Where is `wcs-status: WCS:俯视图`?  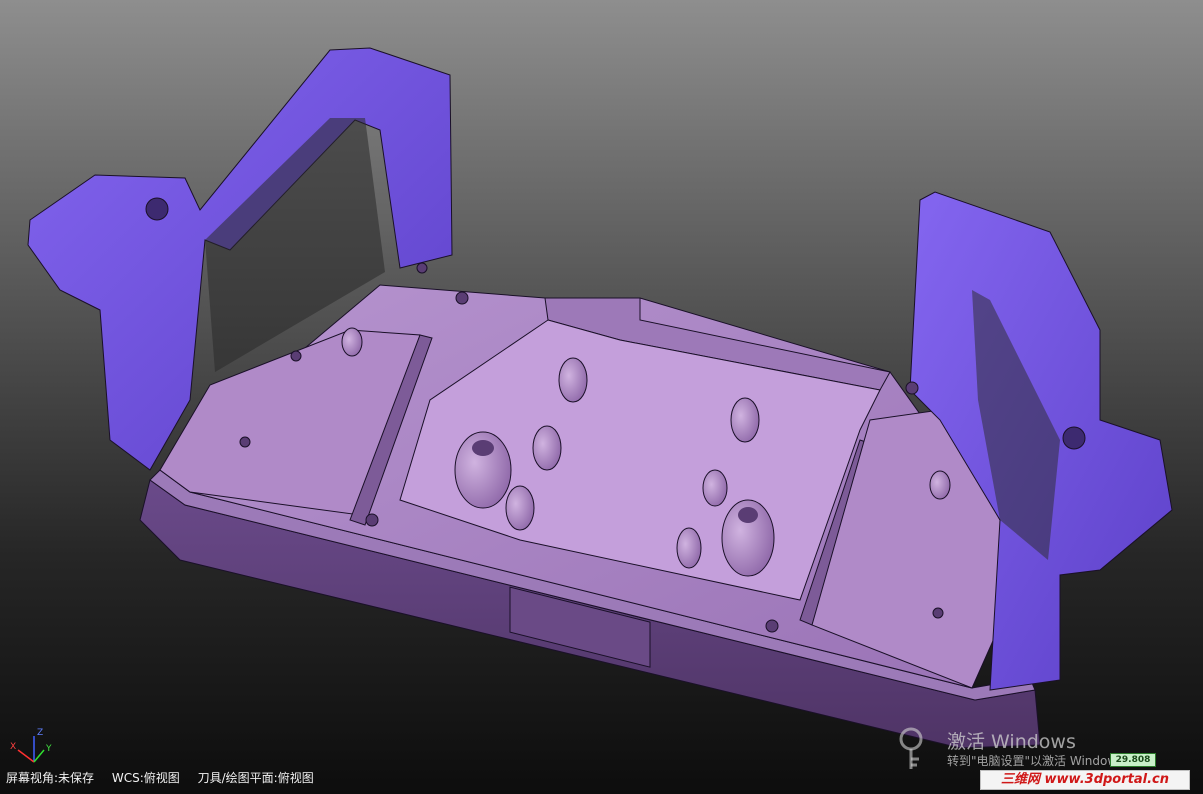
wcs-status: WCS:俯视图 is located at coordinates (146, 778).